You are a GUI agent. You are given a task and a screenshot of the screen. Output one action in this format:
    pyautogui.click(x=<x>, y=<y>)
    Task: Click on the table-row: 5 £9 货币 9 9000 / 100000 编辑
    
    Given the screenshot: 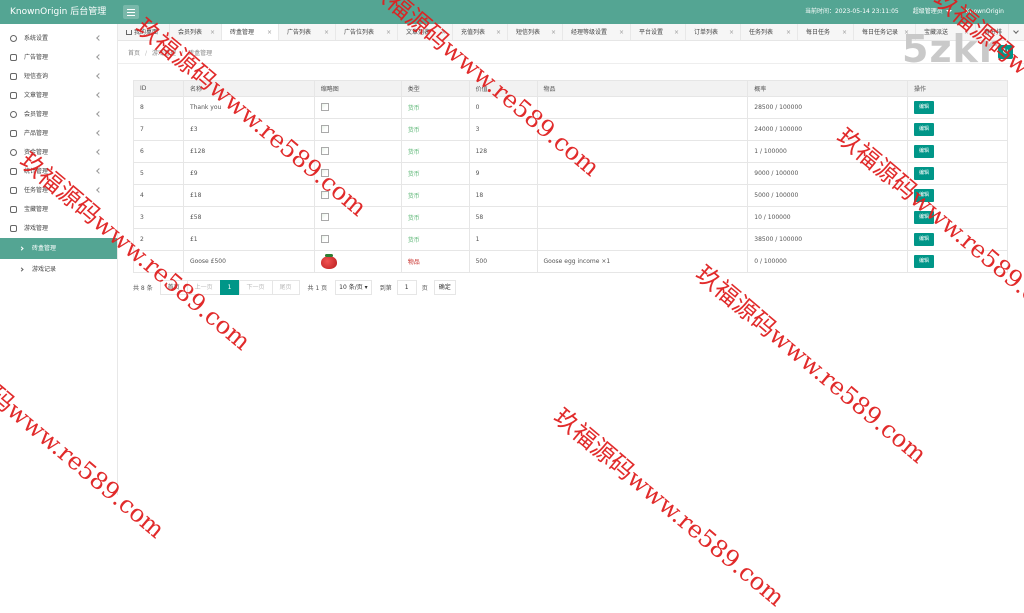 What is the action you would take?
    pyautogui.click(x=570, y=173)
    